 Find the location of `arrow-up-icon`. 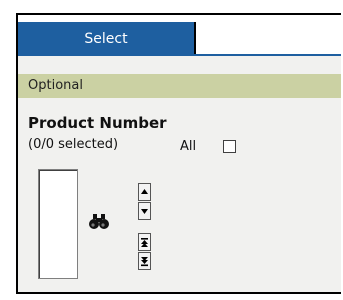

arrow-up-icon is located at coordinates (144, 191).